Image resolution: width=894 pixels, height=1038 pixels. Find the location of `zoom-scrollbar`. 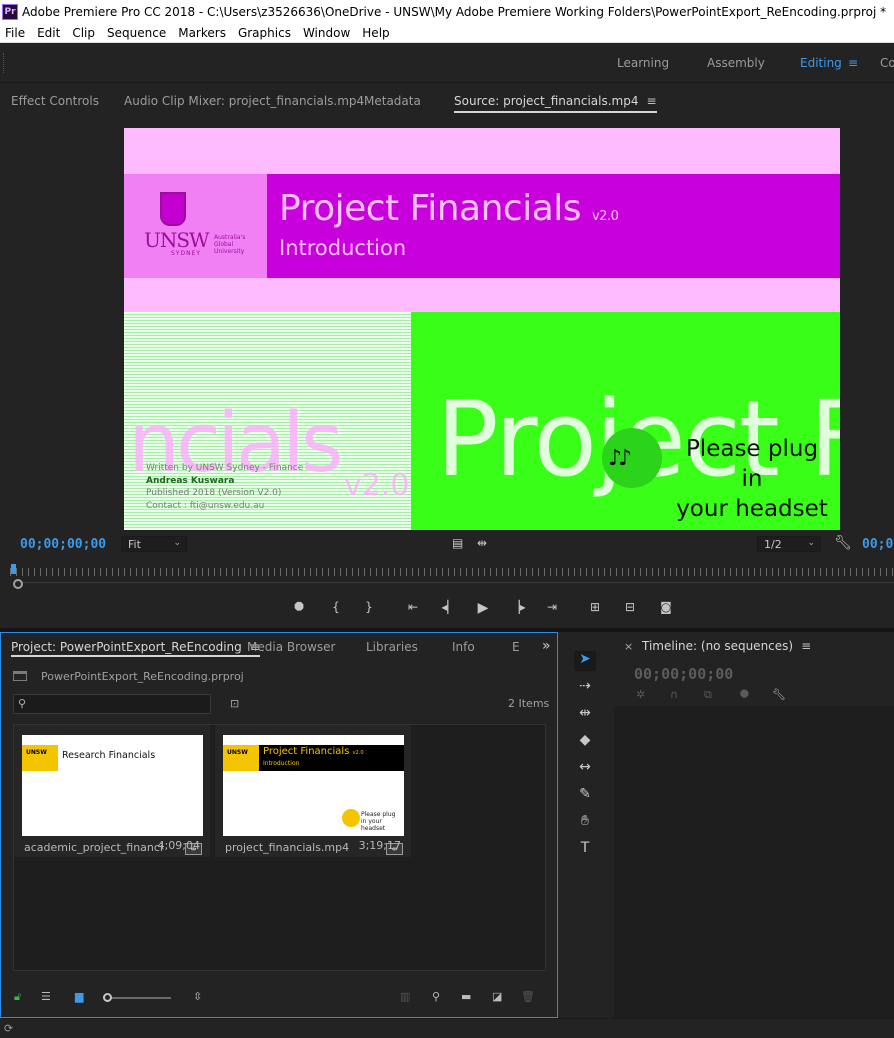

zoom-scrollbar is located at coordinates (453, 584).